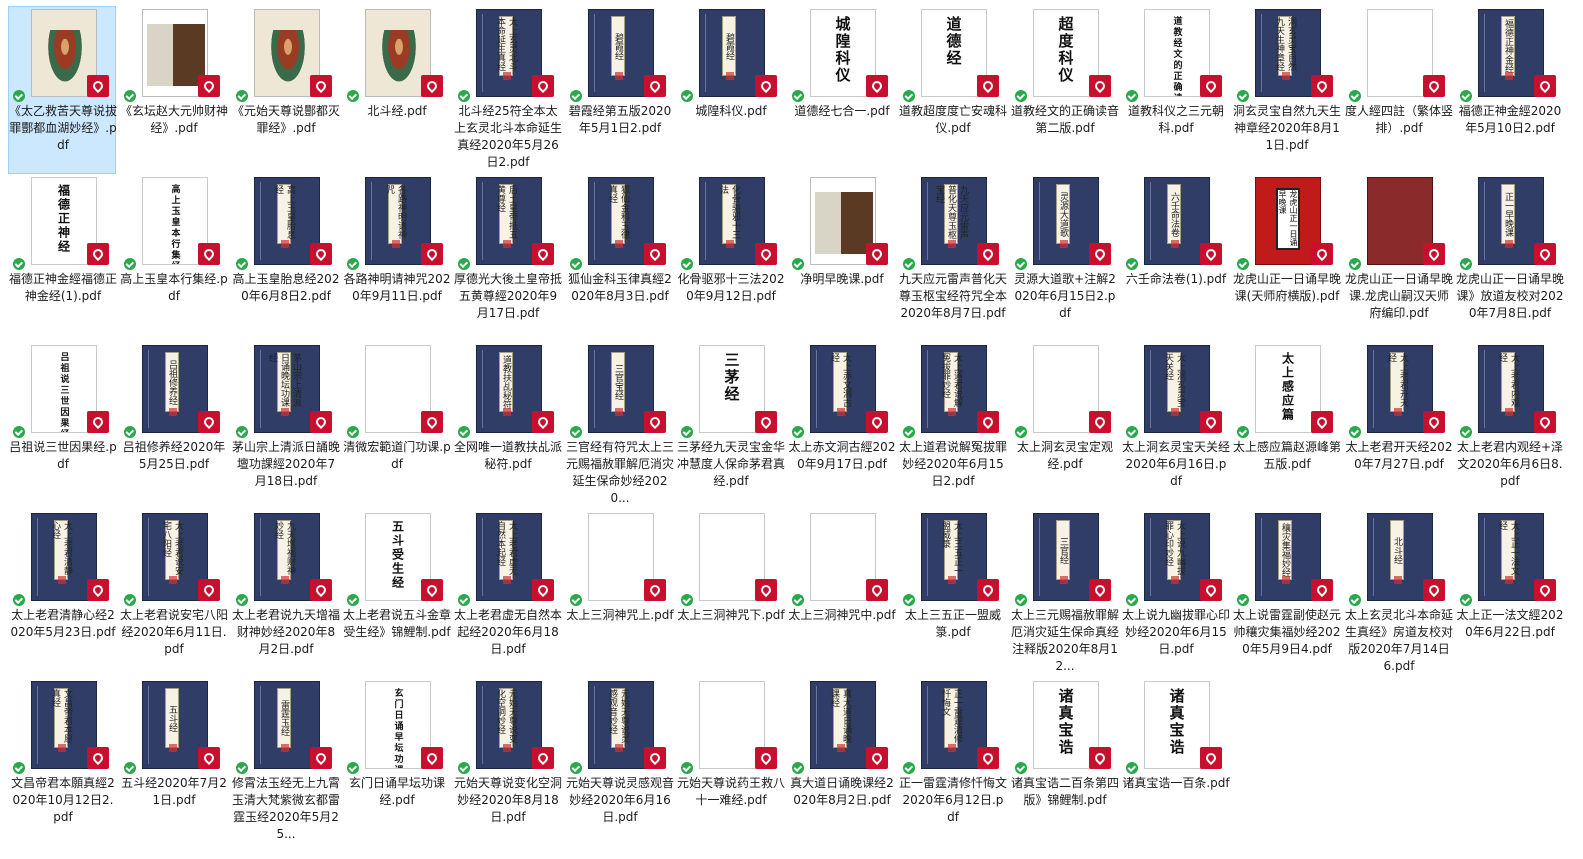 Image resolution: width=1583 pixels, height=859 pixels. What do you see at coordinates (1509, 258) in the screenshot?
I see `file-item: 正一早晚课 龙虎山正一日诵早晚课》放道友校对2020年7月8日.pdf` at bounding box center [1509, 258].